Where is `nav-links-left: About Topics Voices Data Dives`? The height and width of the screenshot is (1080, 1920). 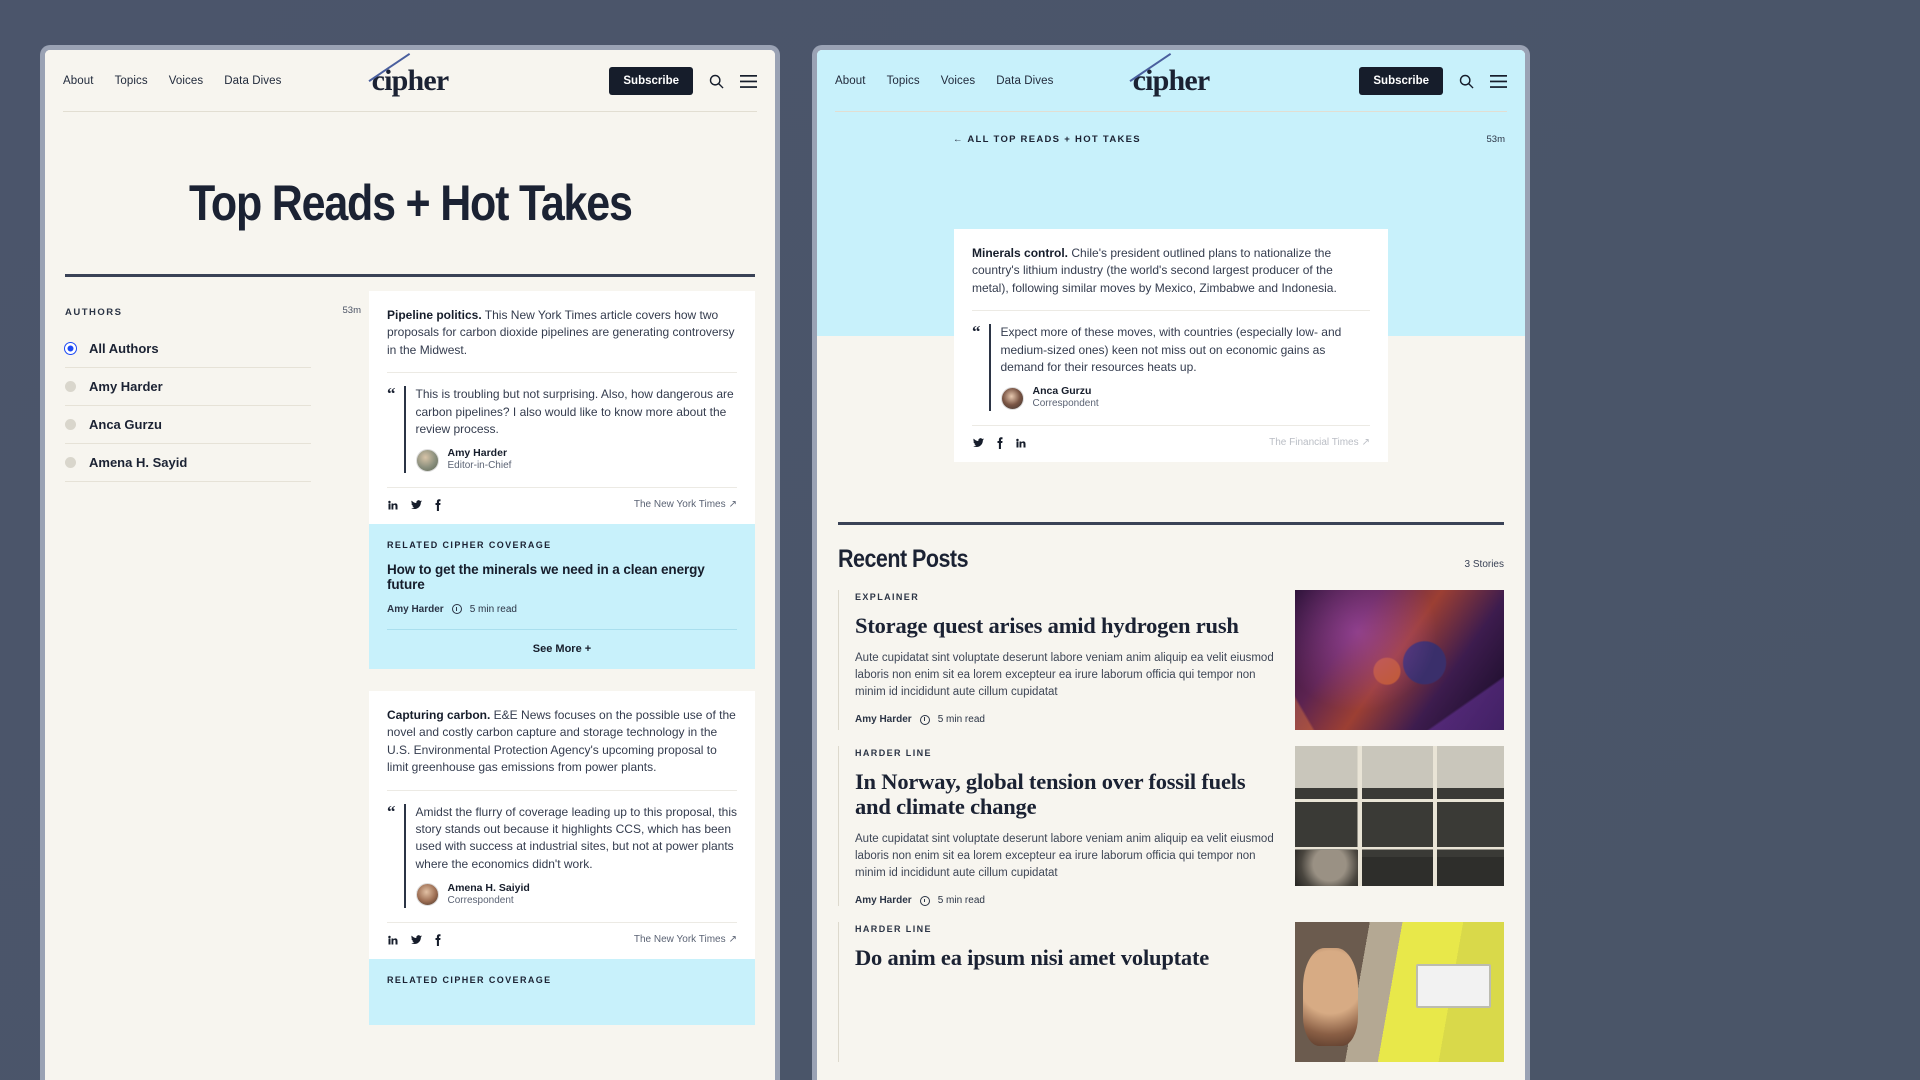
nav-links-left: About Topics Voices Data Dives is located at coordinates (172, 81).